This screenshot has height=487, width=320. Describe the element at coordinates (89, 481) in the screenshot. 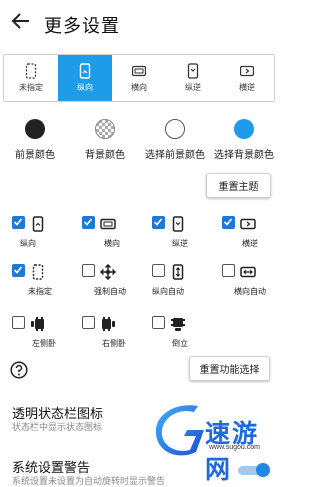

I see `setting-description: 系统设置未设置为自动旋转时显示警告` at that location.